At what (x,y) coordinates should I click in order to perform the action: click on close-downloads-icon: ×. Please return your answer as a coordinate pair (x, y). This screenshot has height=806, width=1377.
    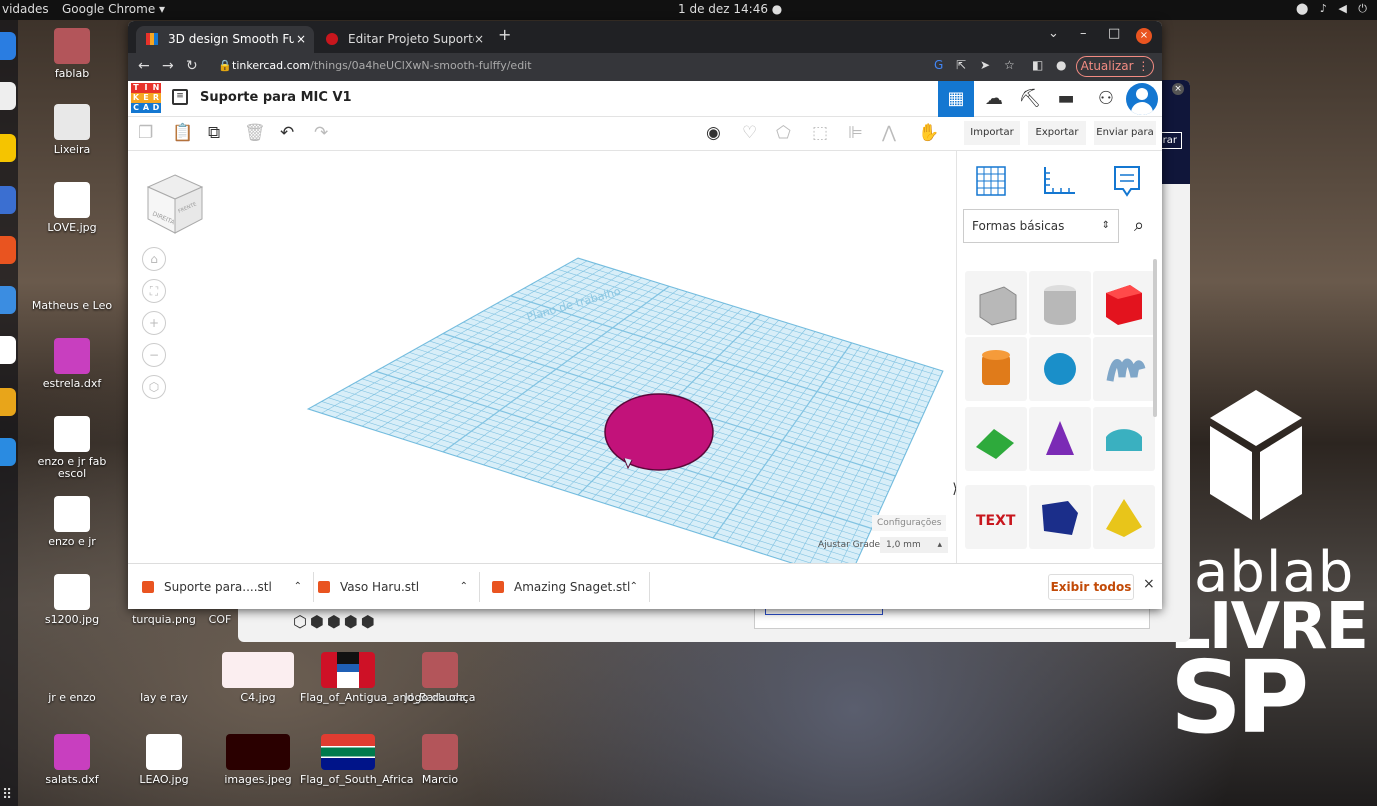
    Looking at the image, I should click on (1149, 584).